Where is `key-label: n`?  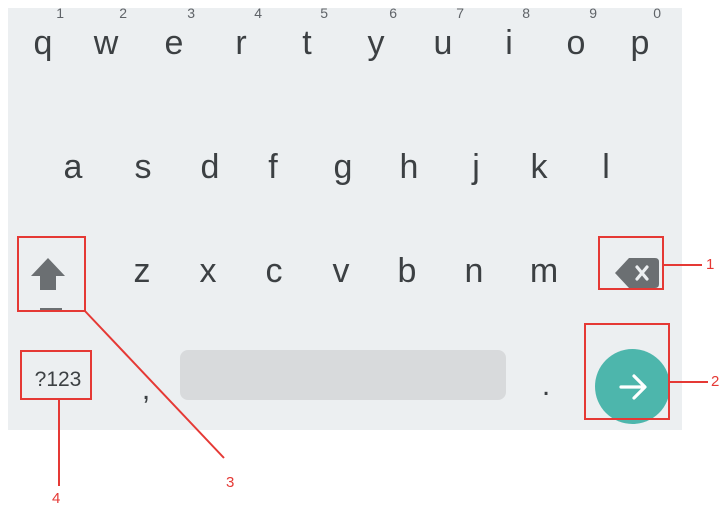
key-label: n is located at coordinates (474, 271).